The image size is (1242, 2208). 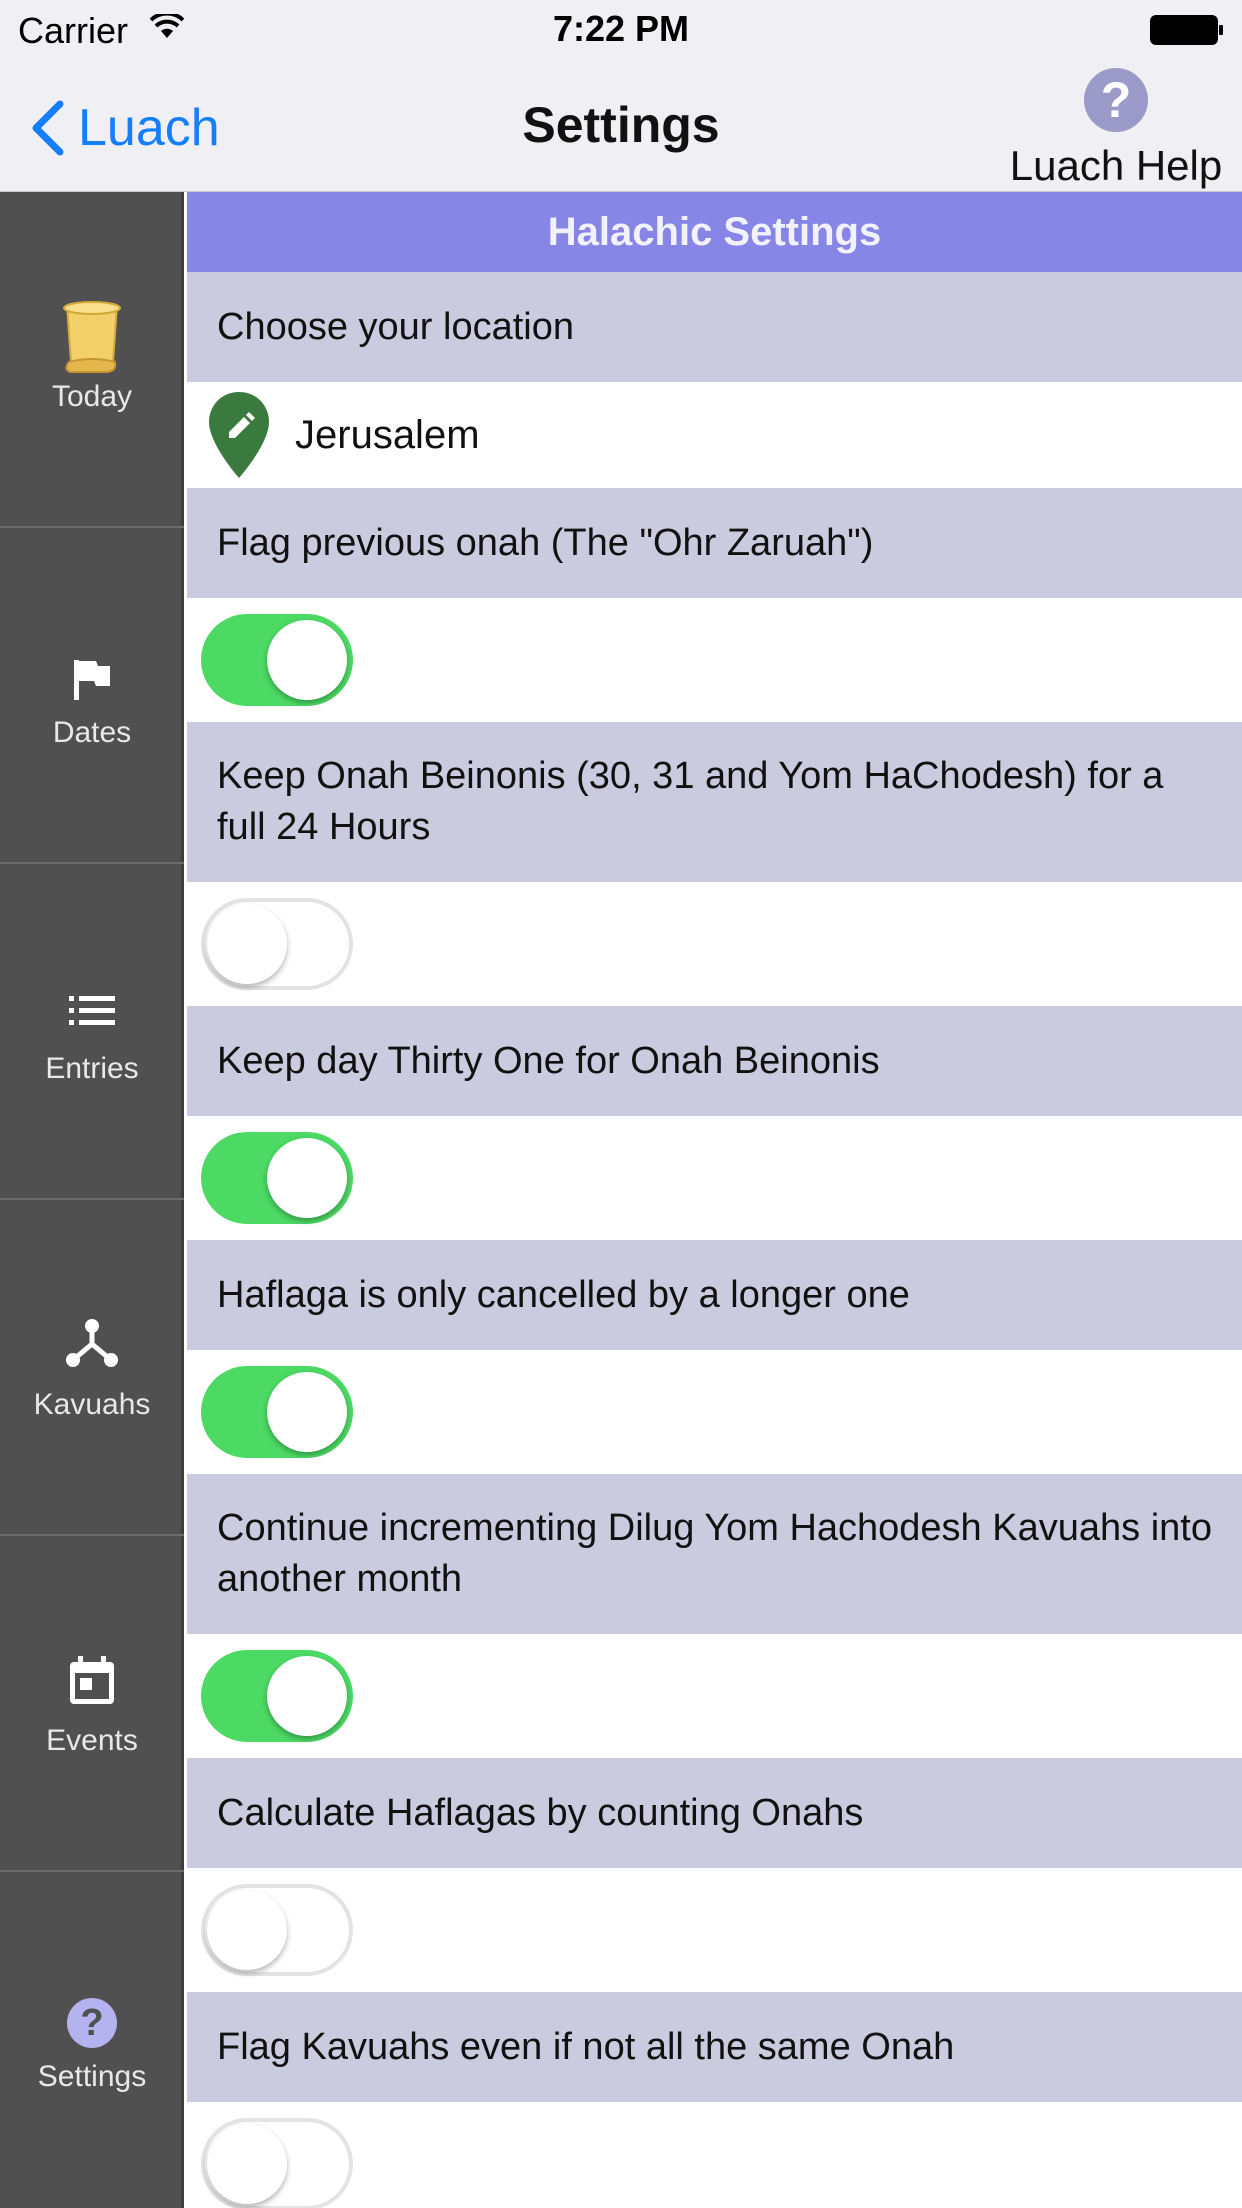 What do you see at coordinates (1116, 165) in the screenshot?
I see `luach-help-label: Luach Help` at bounding box center [1116, 165].